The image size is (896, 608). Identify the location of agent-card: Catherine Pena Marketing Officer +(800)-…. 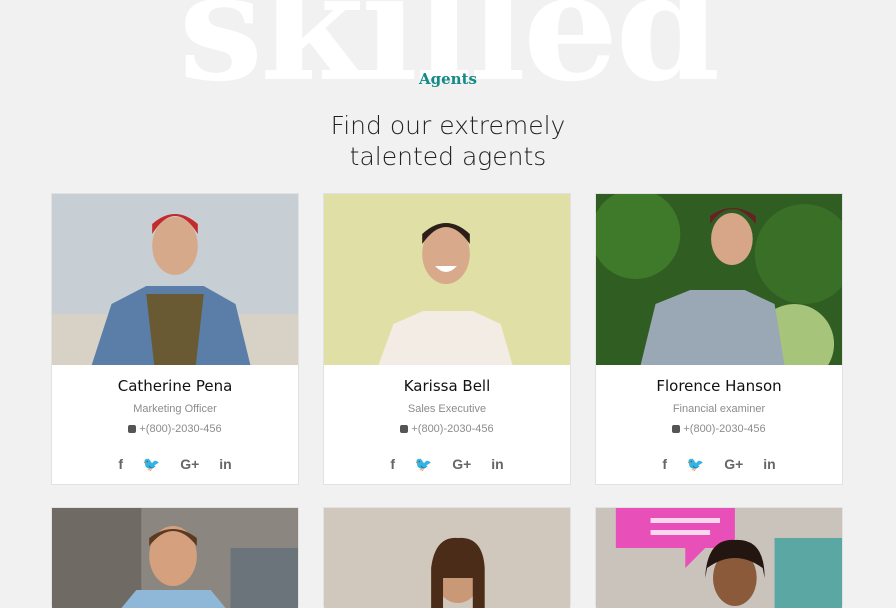
(175, 339).